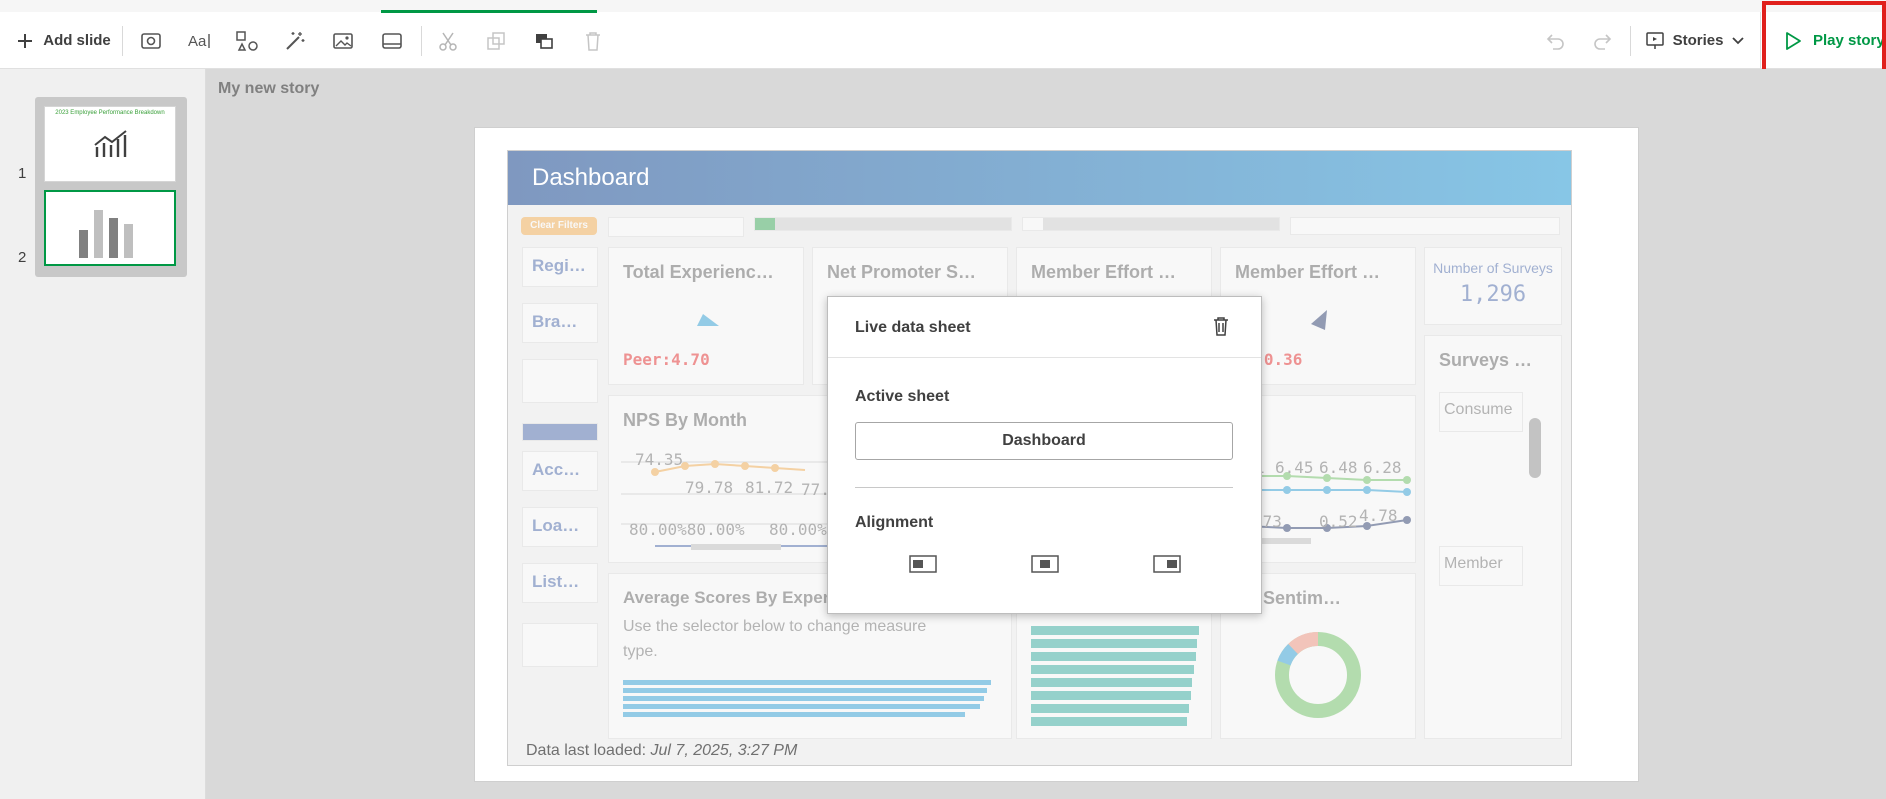 This screenshot has width=1886, height=799. What do you see at coordinates (1378, 515) in the screenshot?
I see `chart-value: 4.78` at bounding box center [1378, 515].